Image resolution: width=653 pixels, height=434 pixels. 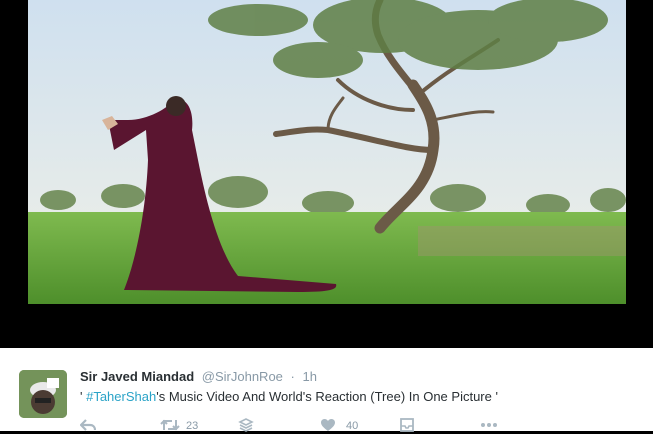 What do you see at coordinates (198, 376) in the screenshot?
I see `tweet-header: Sir Javed Miandad @SirJohnRoe · 1h` at bounding box center [198, 376].